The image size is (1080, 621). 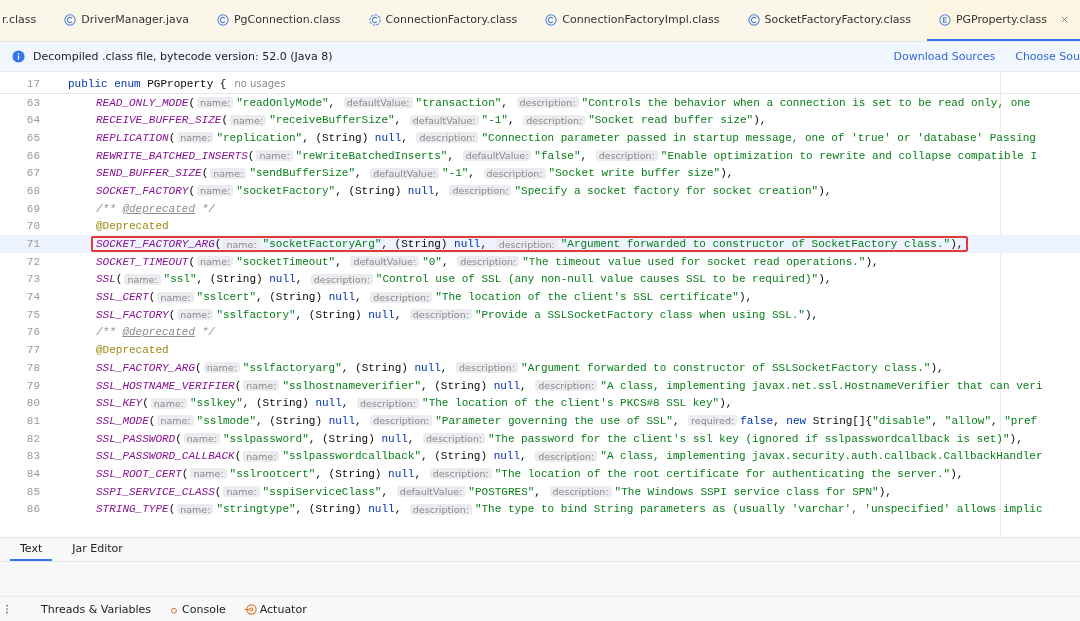 What do you see at coordinates (749, 438) in the screenshot?
I see `string-literal: "The password for the client's ssl key (ignored if sslpasswordcallback is set)"` at bounding box center [749, 438].